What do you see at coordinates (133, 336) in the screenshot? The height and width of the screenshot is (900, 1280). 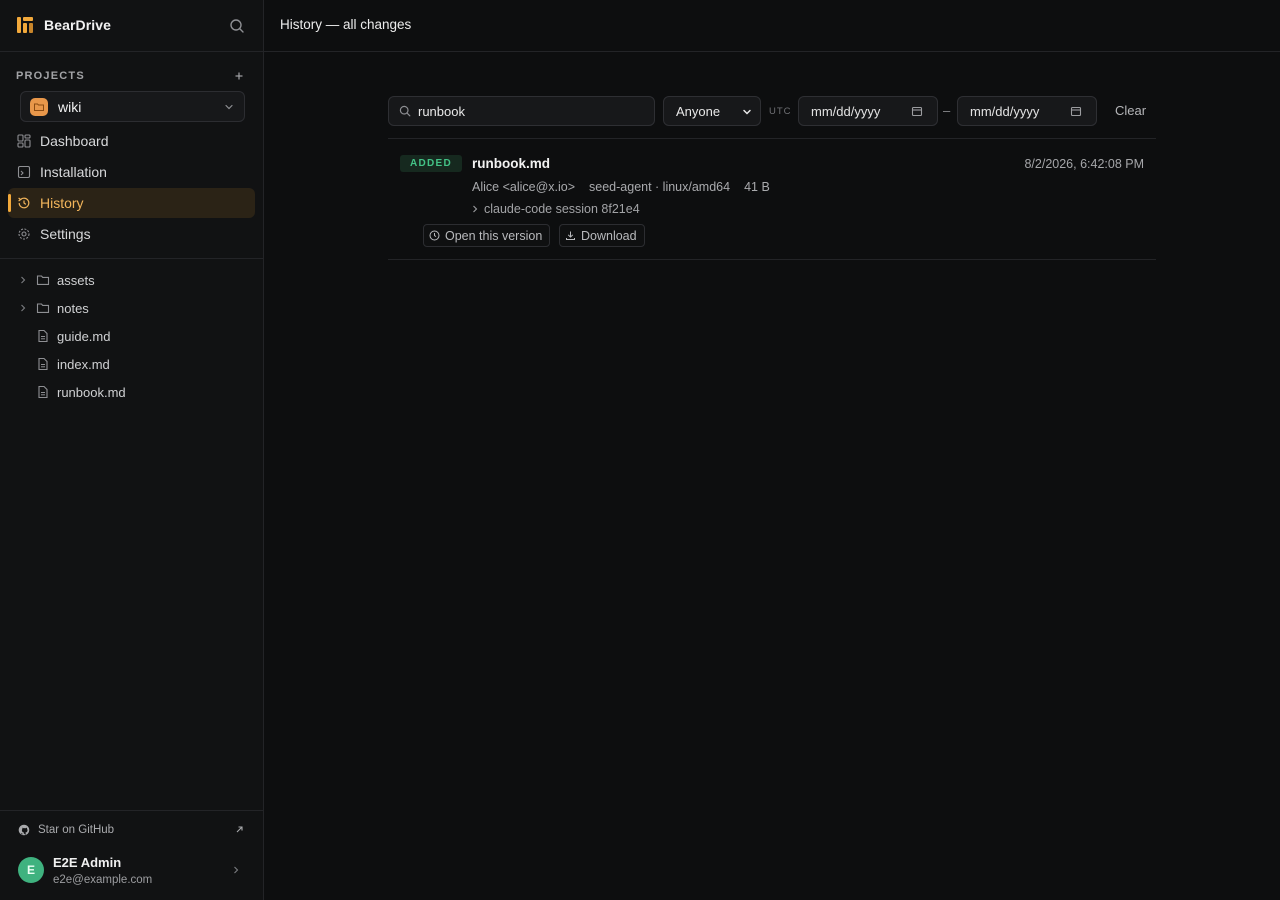 I see `tree-file-guide: guide.md` at bounding box center [133, 336].